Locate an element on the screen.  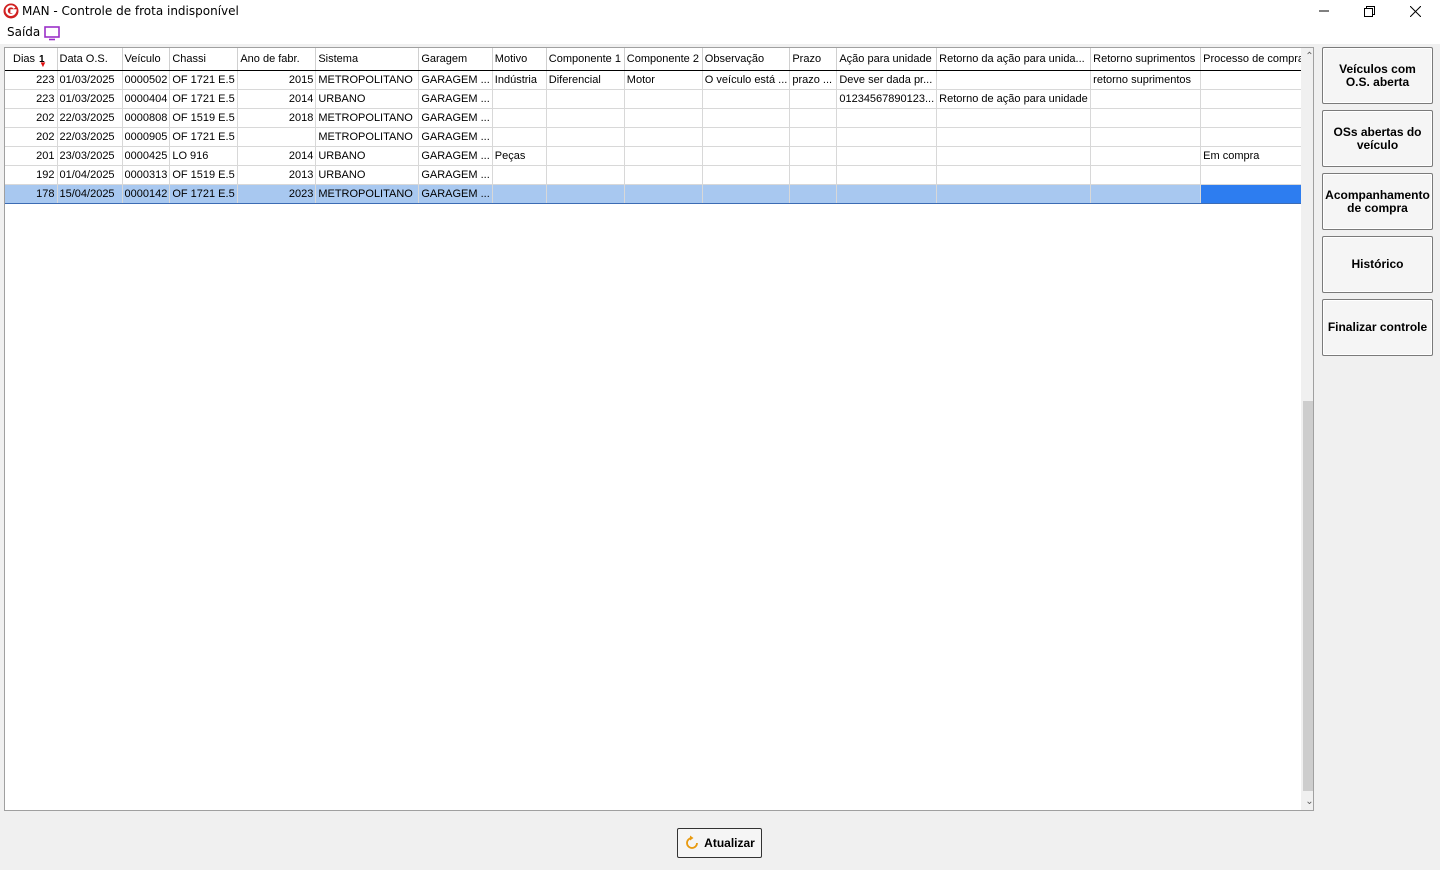
veiculos-os-aberta-button: Veículos com O.S. aberta is located at coordinates (1377, 75).